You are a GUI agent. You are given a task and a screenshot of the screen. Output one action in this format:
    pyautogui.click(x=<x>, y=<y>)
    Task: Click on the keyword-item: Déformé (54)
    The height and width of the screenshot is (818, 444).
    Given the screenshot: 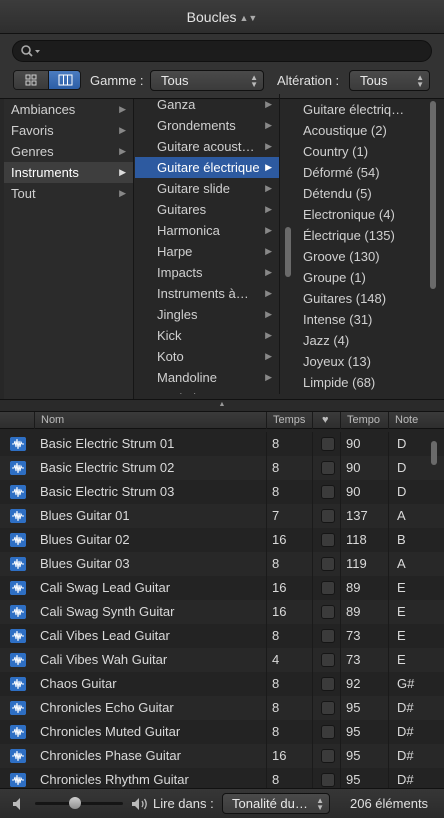 What is the action you would take?
    pyautogui.click(x=362, y=172)
    